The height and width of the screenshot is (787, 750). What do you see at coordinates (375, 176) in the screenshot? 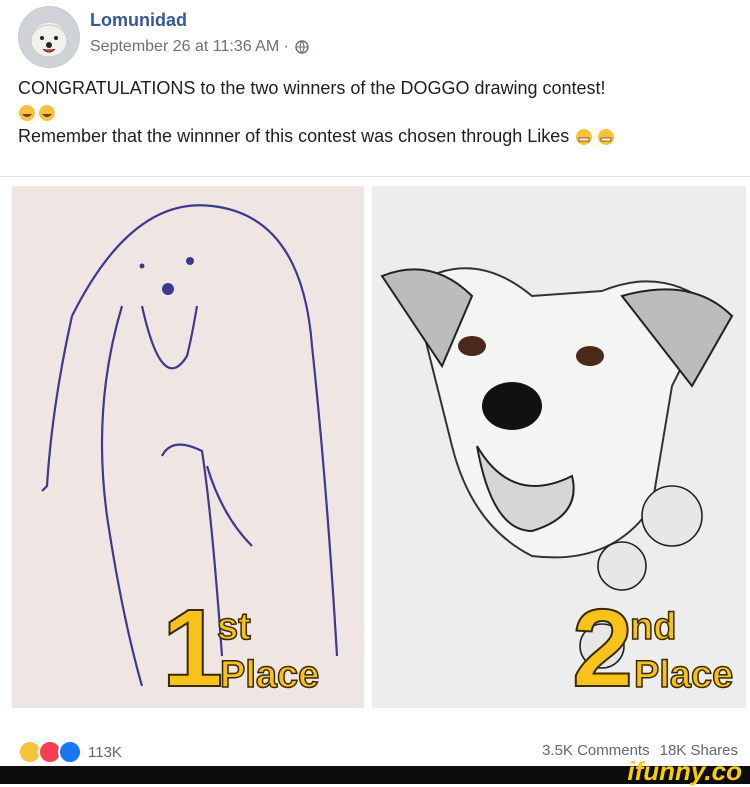
I see `divider` at bounding box center [375, 176].